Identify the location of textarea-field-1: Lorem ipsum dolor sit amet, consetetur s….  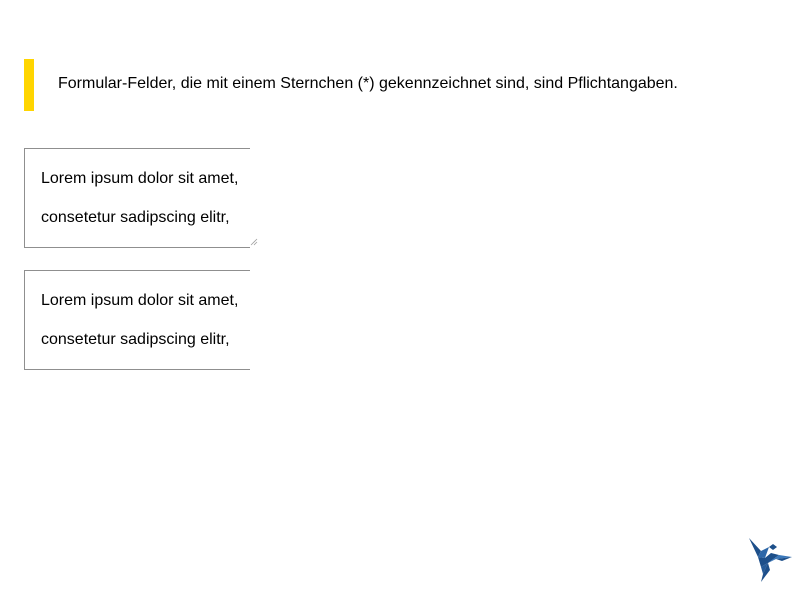
(137, 198).